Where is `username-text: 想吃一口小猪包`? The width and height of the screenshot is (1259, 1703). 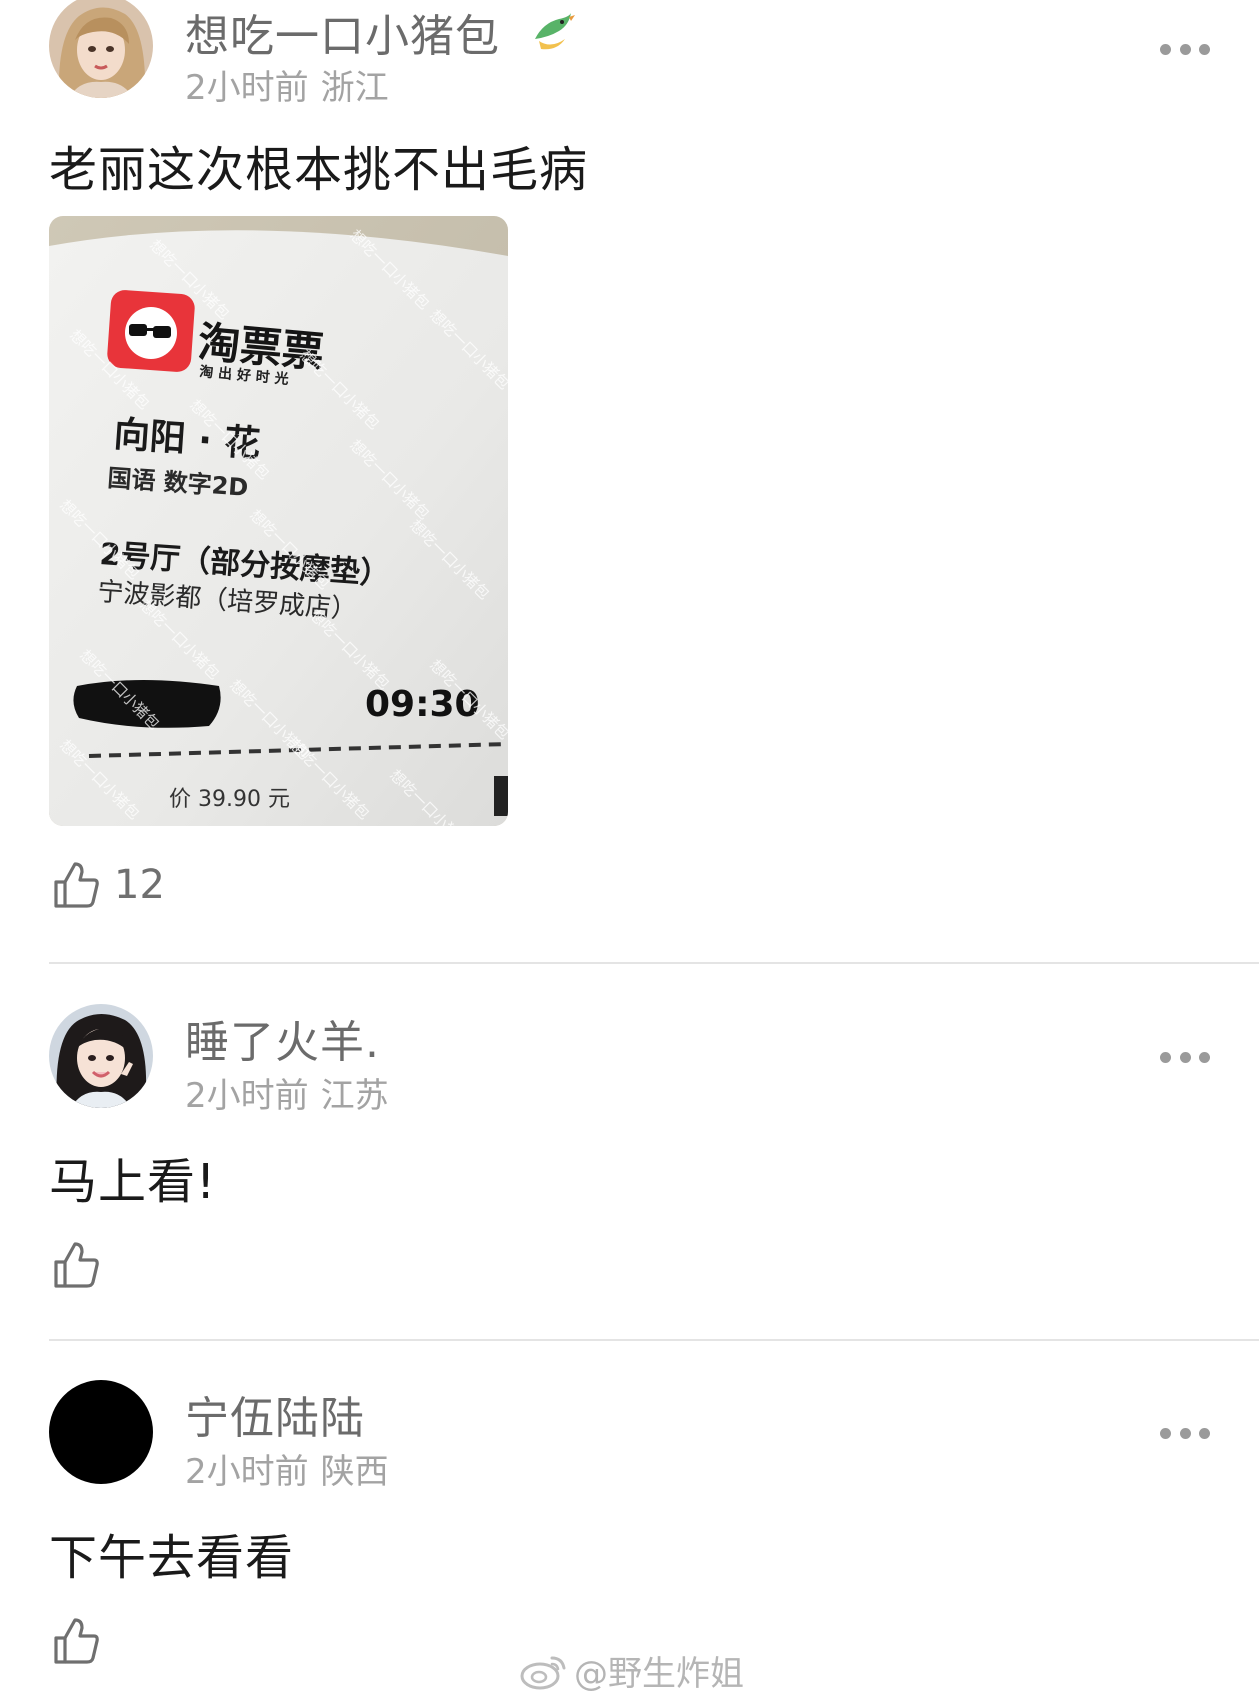
username-text: 想吃一口小猪包 is located at coordinates (342, 36).